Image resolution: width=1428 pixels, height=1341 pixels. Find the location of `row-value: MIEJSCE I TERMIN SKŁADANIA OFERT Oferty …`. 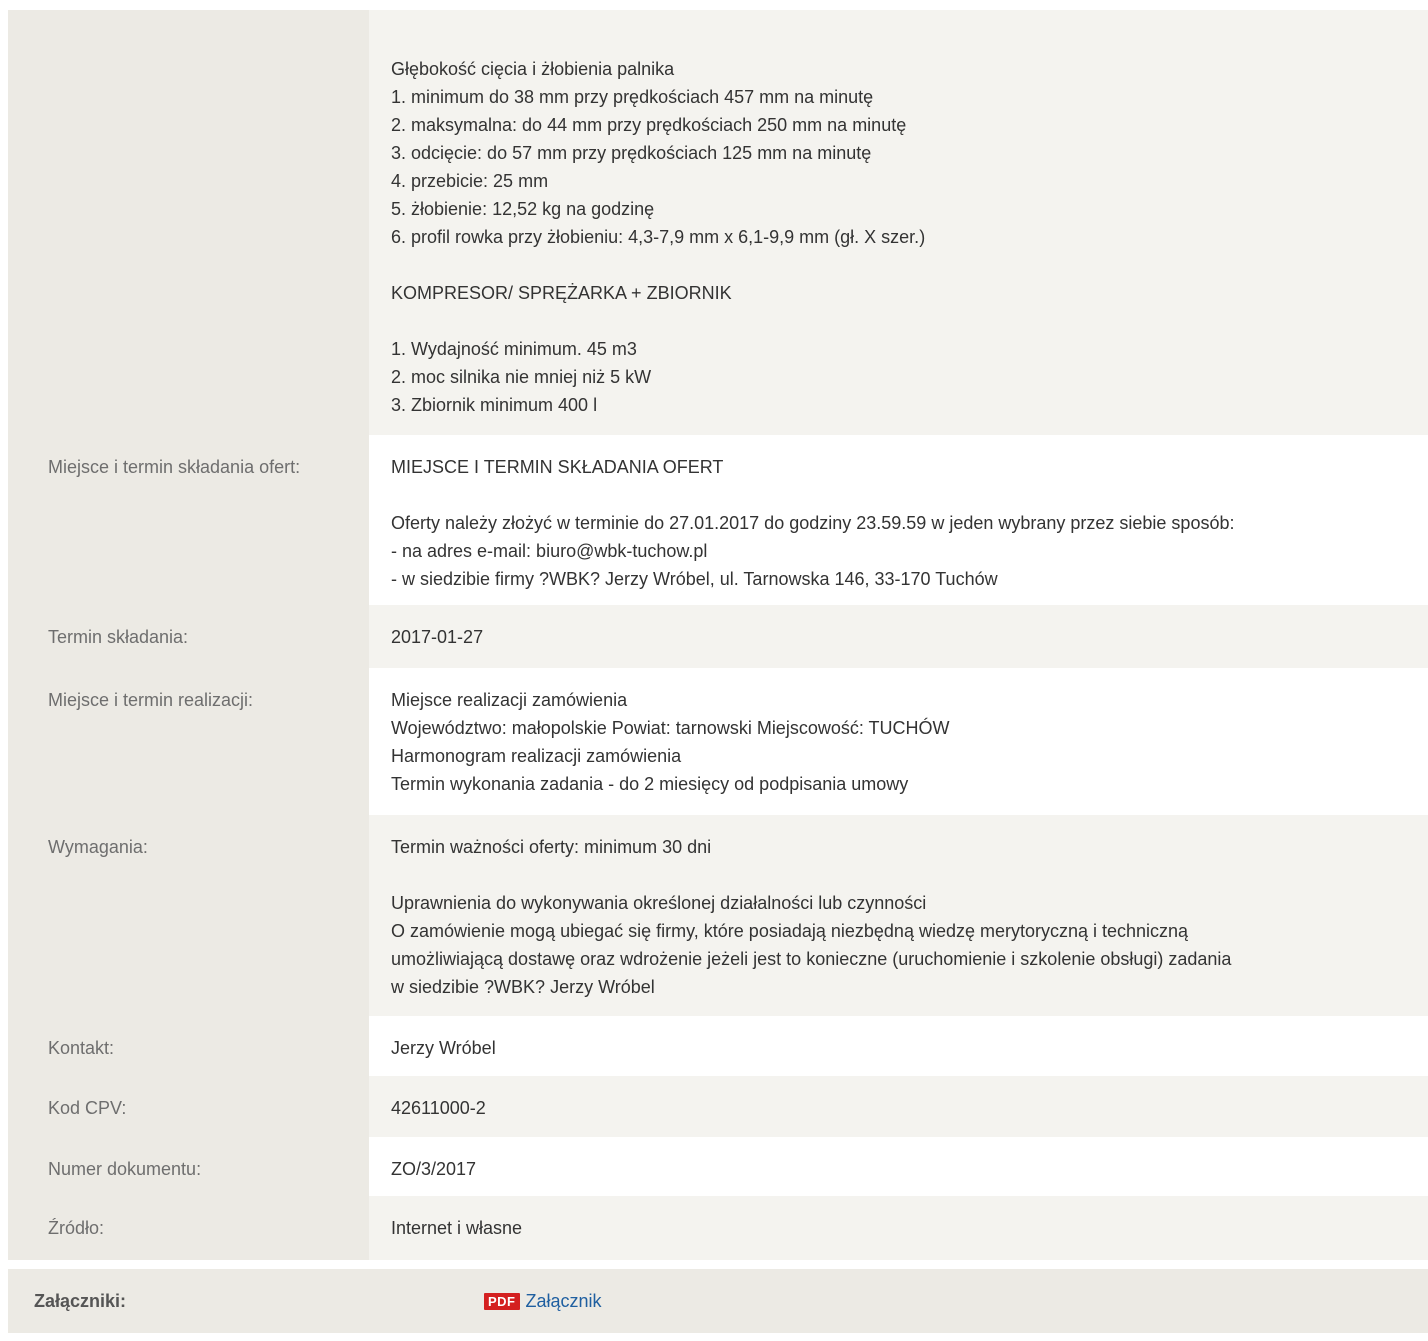

row-value: MIEJSCE I TERMIN SKŁADANIA OFERT Oferty … is located at coordinates (898, 520).